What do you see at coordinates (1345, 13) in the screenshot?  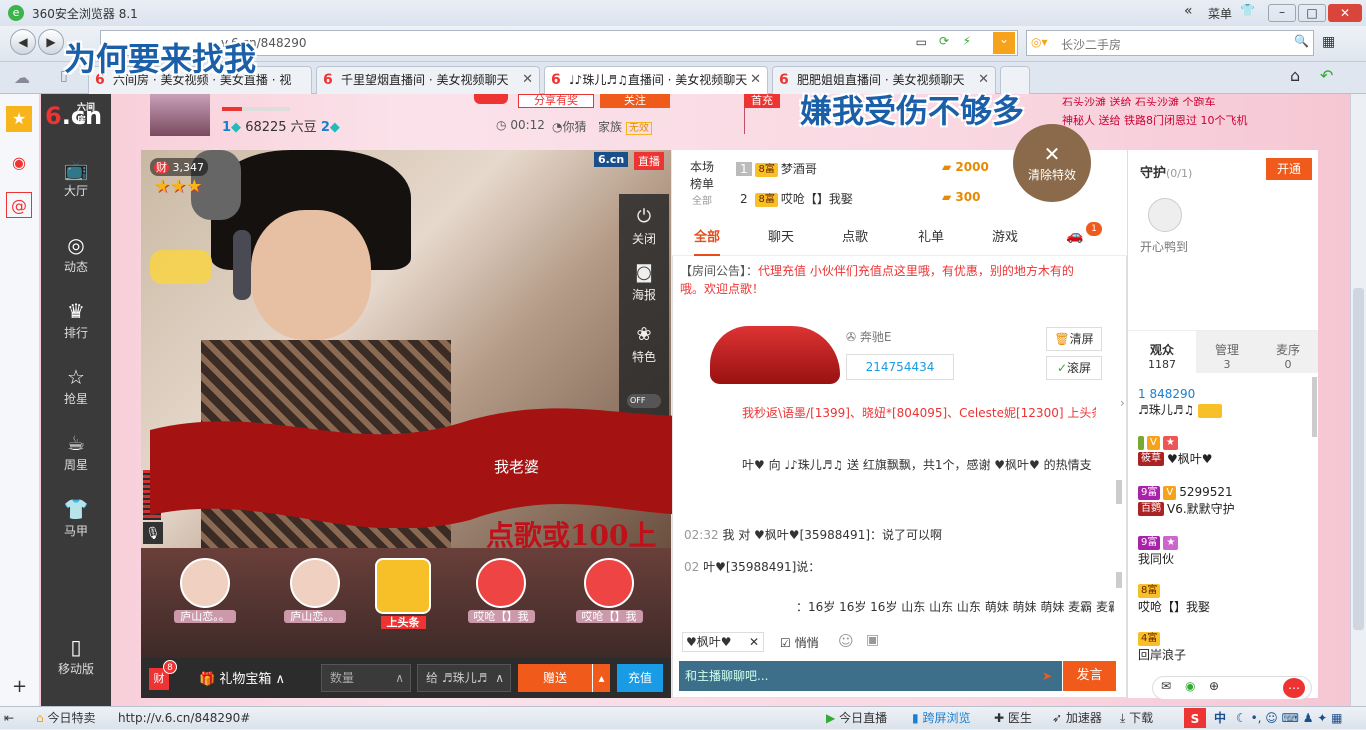 I see `close-window-button: ✕` at bounding box center [1345, 13].